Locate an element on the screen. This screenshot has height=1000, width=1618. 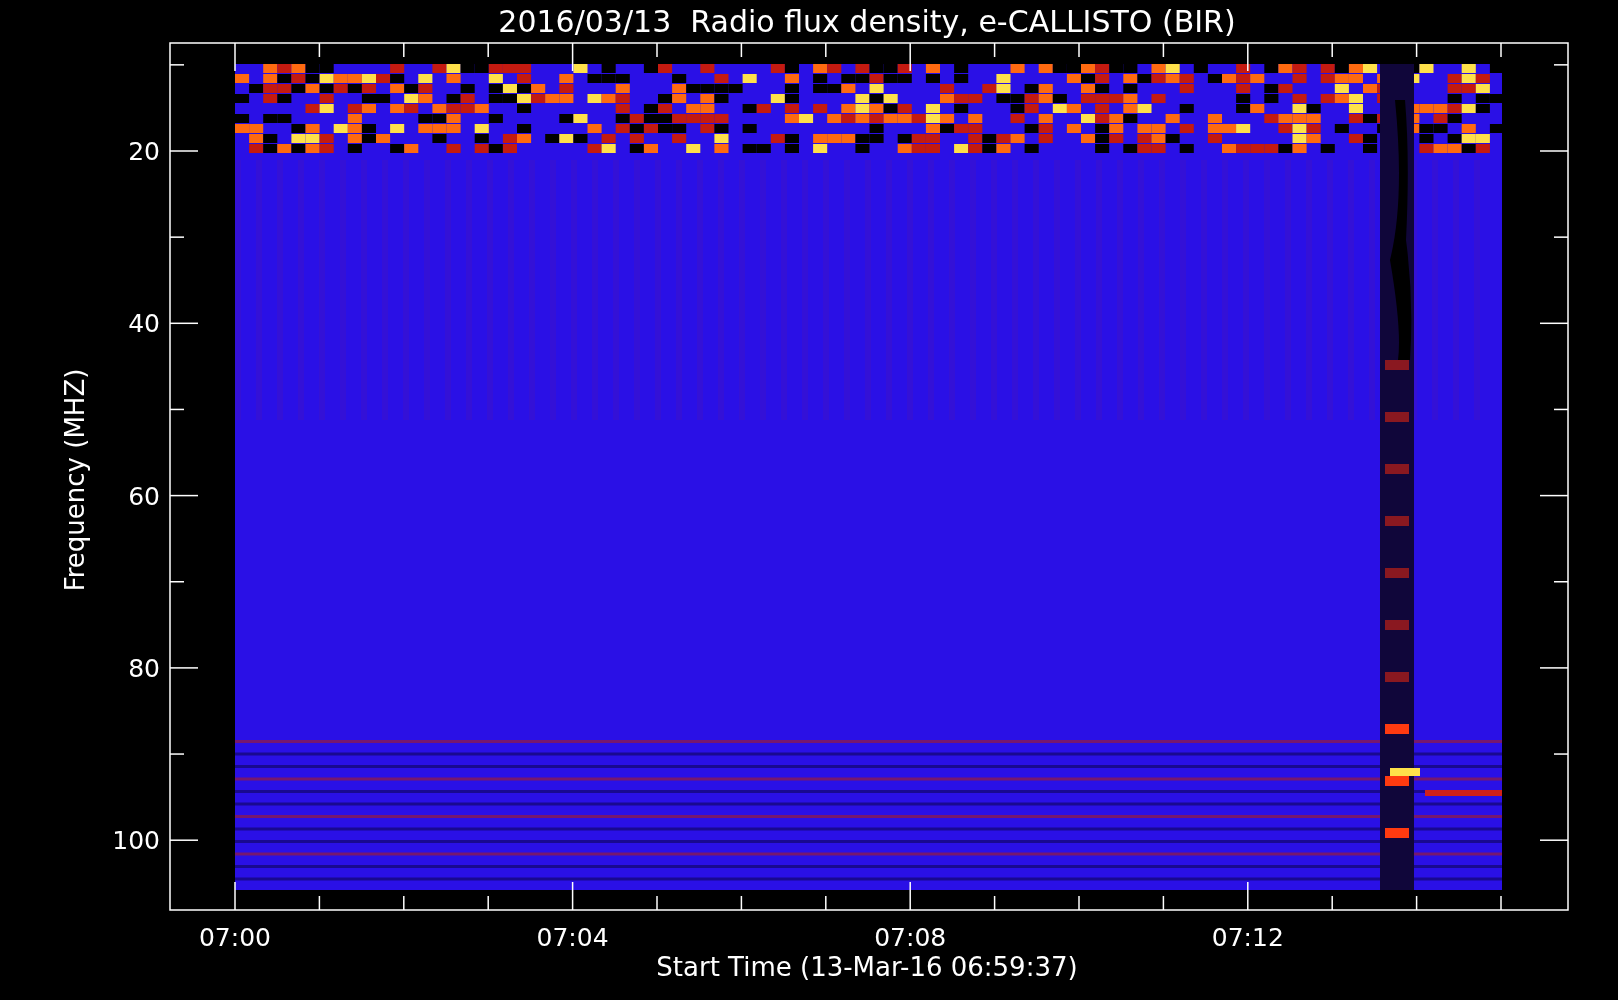
x-tick-label: 07:12 is located at coordinates (1247, 937).